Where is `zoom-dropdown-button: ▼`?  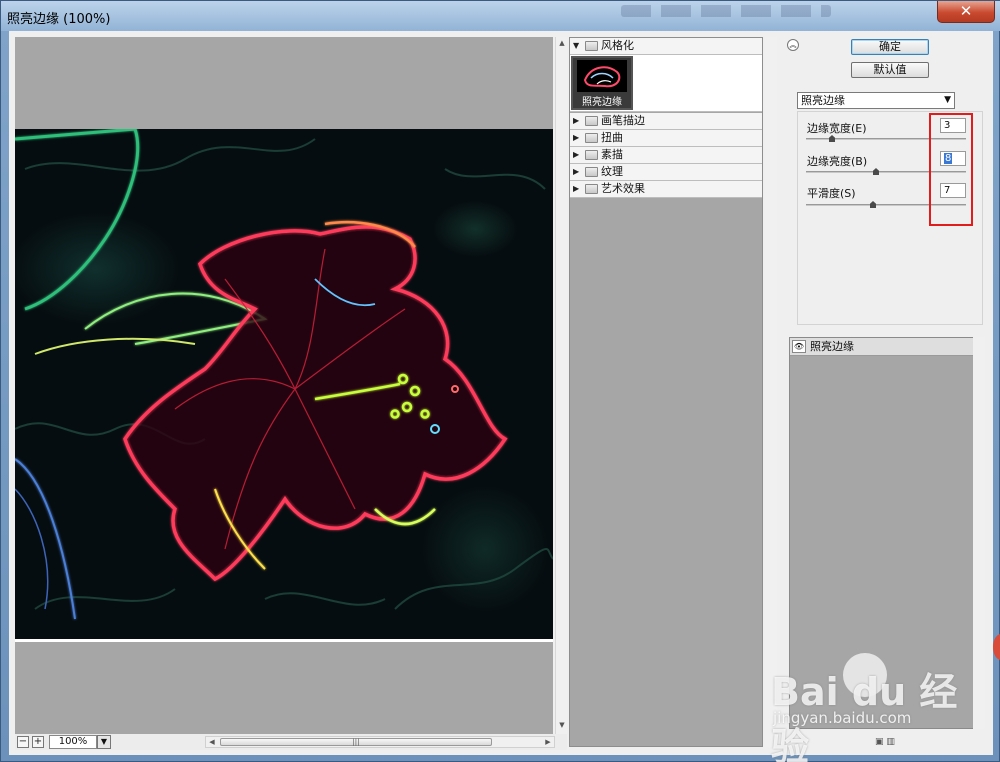 zoom-dropdown-button: ▼ is located at coordinates (104, 742).